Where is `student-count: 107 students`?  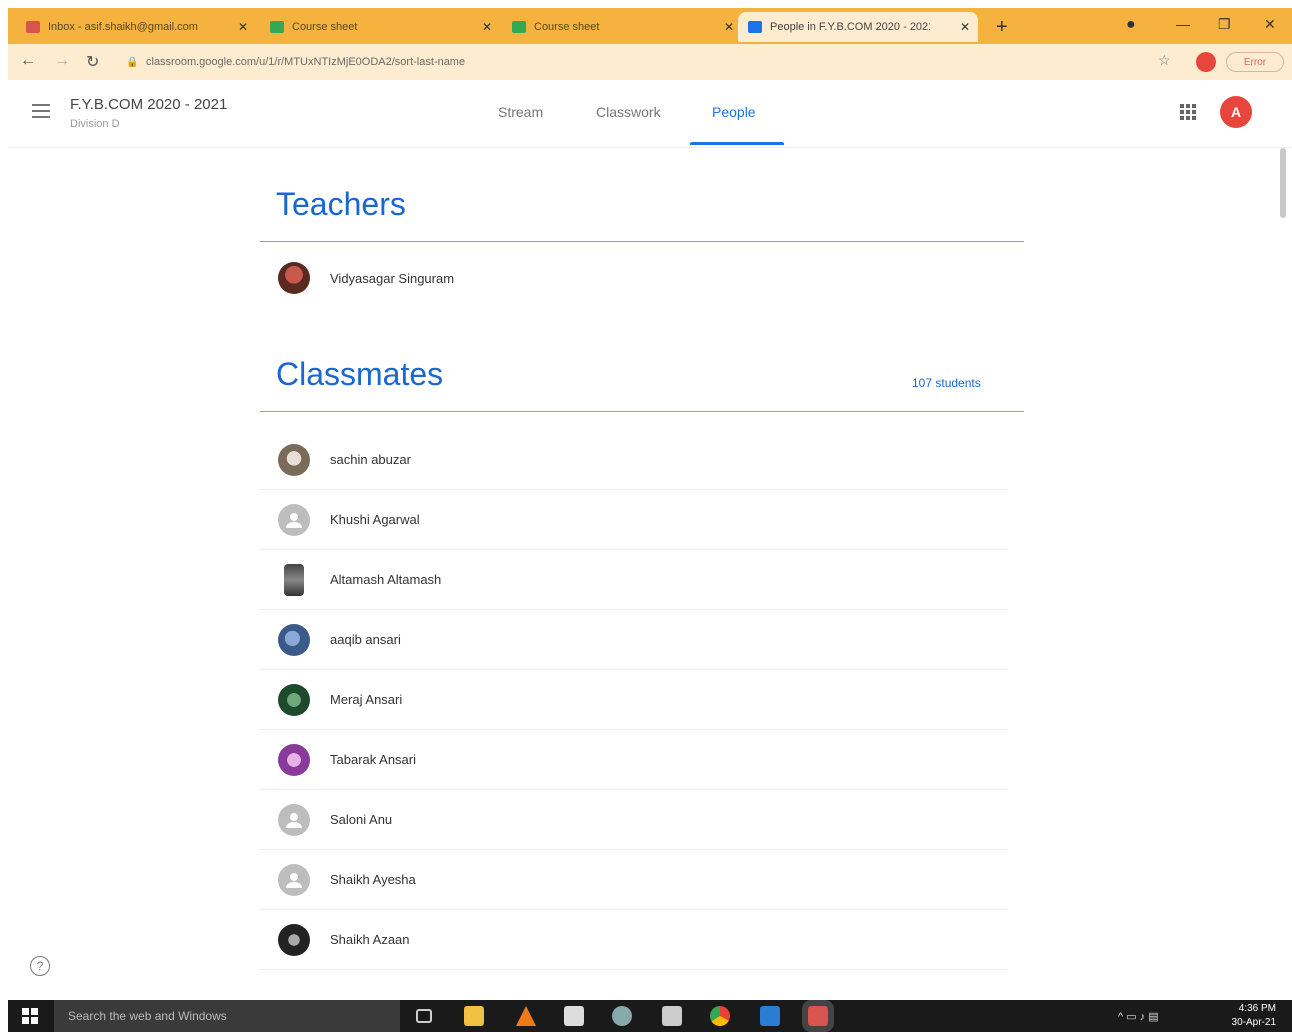
student-count: 107 students is located at coordinates (946, 383).